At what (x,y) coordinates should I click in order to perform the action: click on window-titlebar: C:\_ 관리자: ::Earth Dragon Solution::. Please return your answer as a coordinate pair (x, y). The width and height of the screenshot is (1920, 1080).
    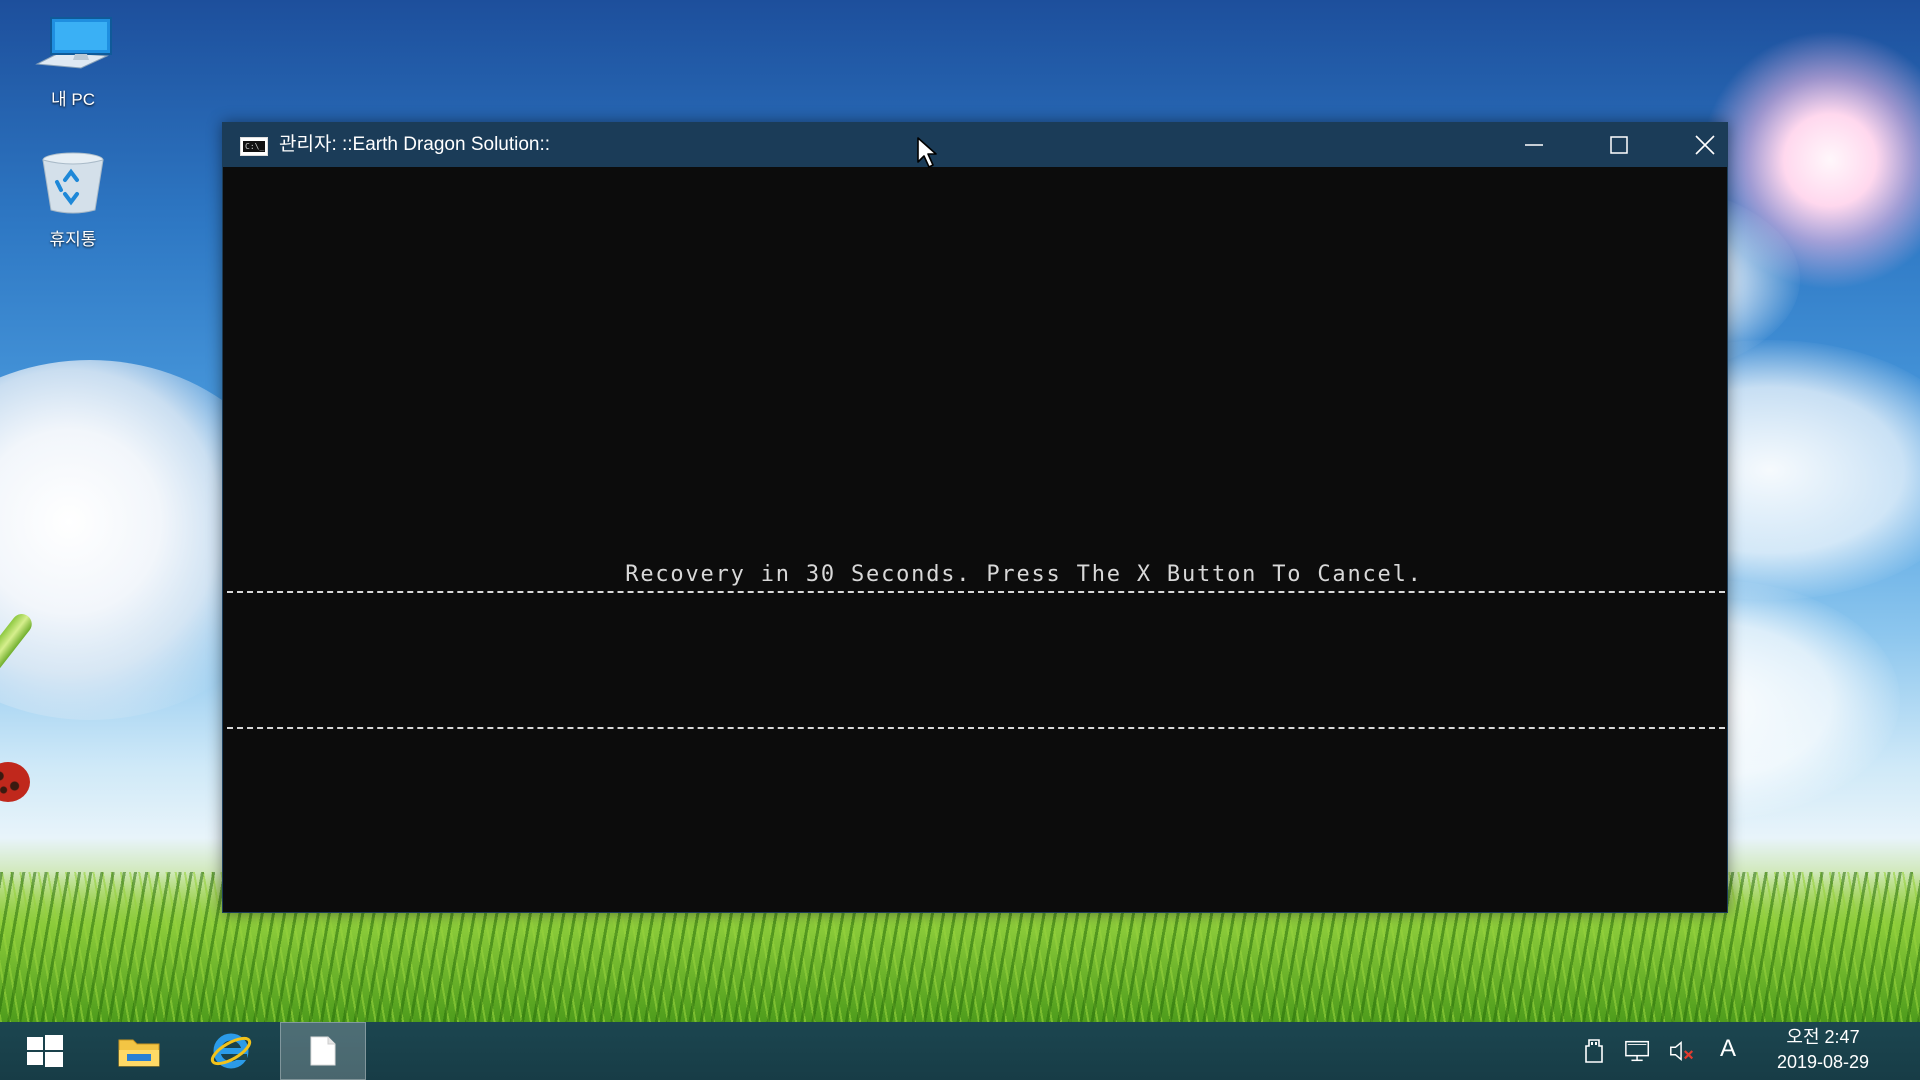
    Looking at the image, I should click on (975, 145).